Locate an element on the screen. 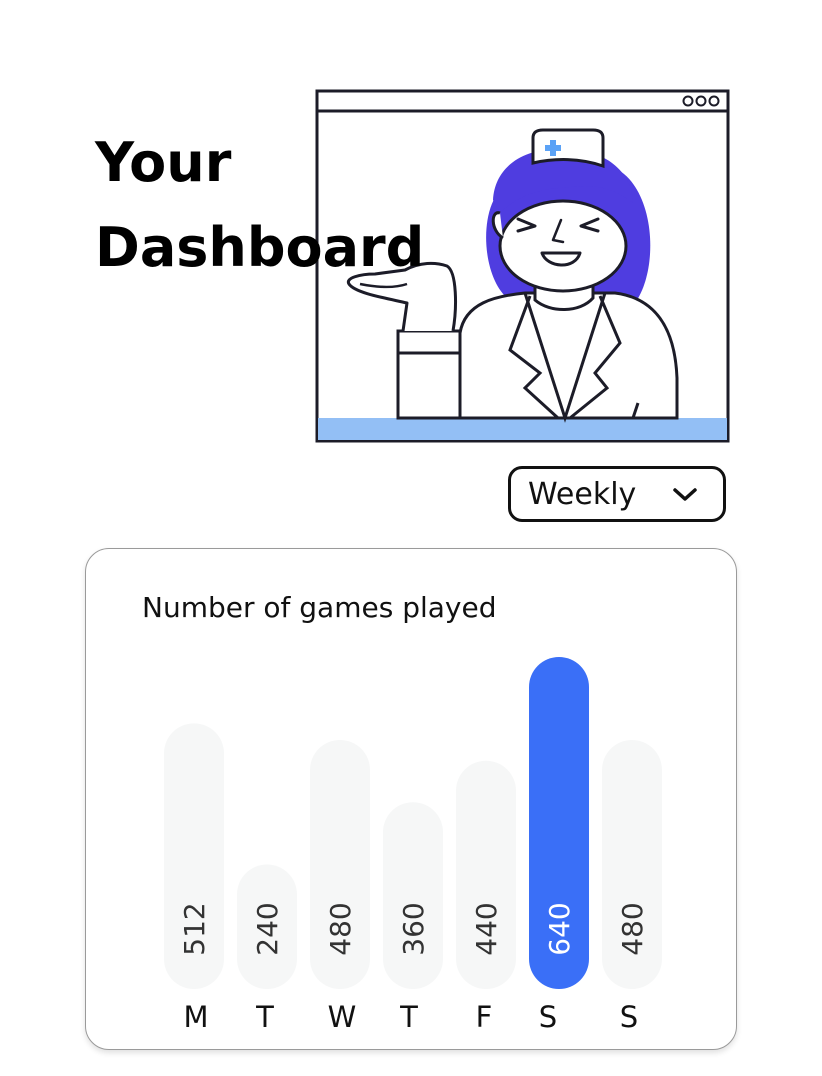 Image resolution: width=822 pixels, height=1076 pixels. period-dropdown-label: Weekly is located at coordinates (582, 494).